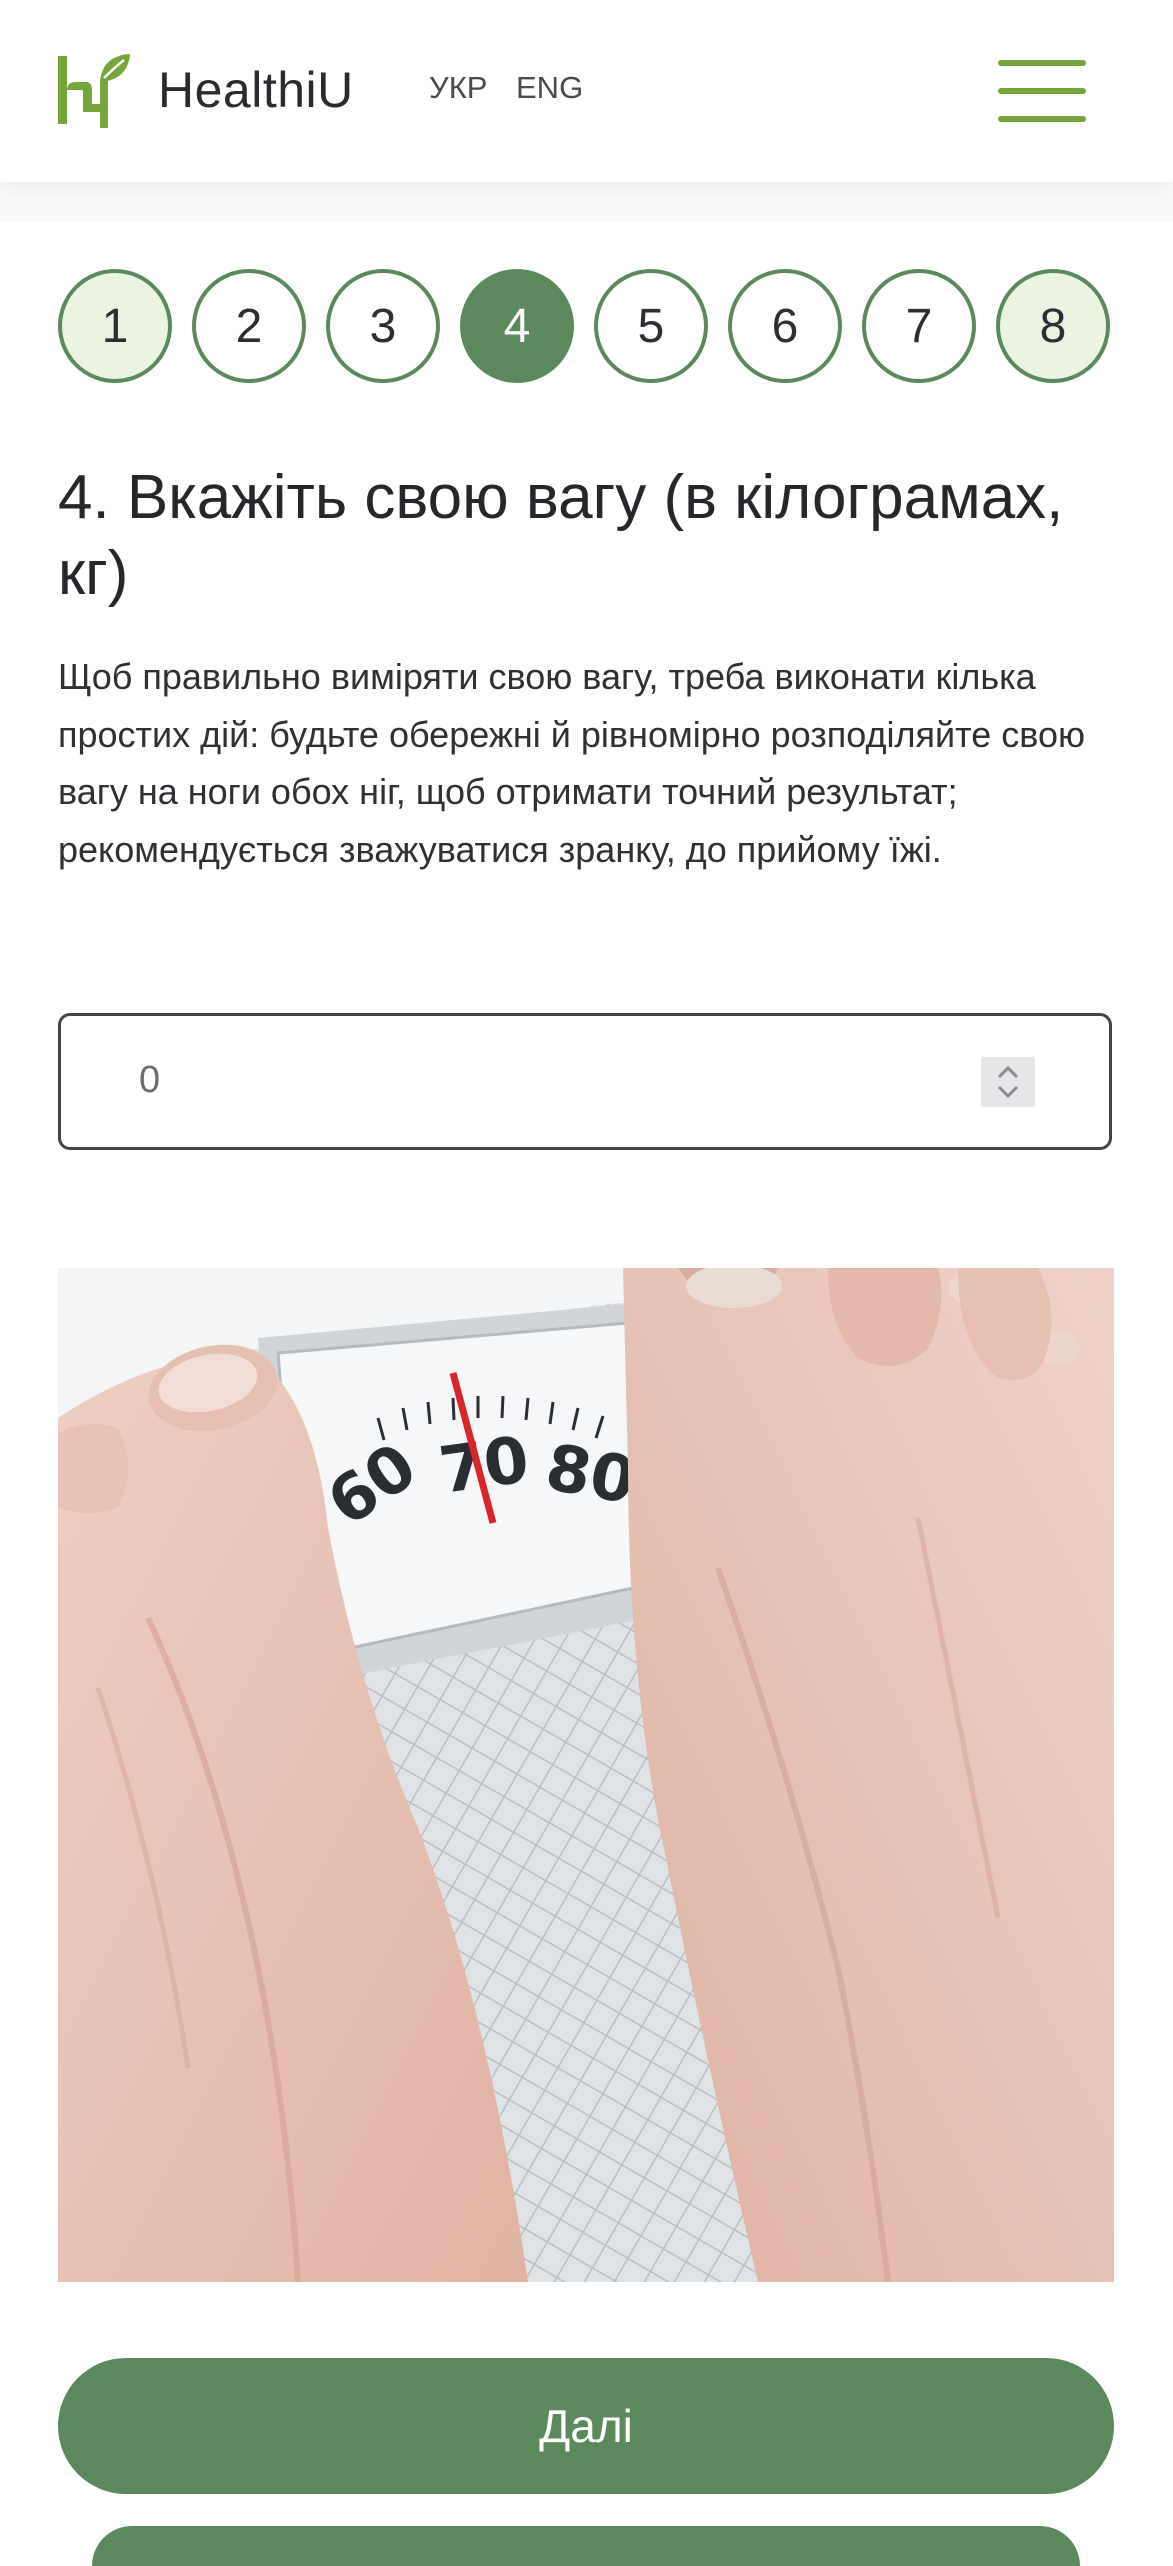 Image resolution: width=1173 pixels, height=2566 pixels. I want to click on header: HealthiU УКР ENG, so click(586, 91).